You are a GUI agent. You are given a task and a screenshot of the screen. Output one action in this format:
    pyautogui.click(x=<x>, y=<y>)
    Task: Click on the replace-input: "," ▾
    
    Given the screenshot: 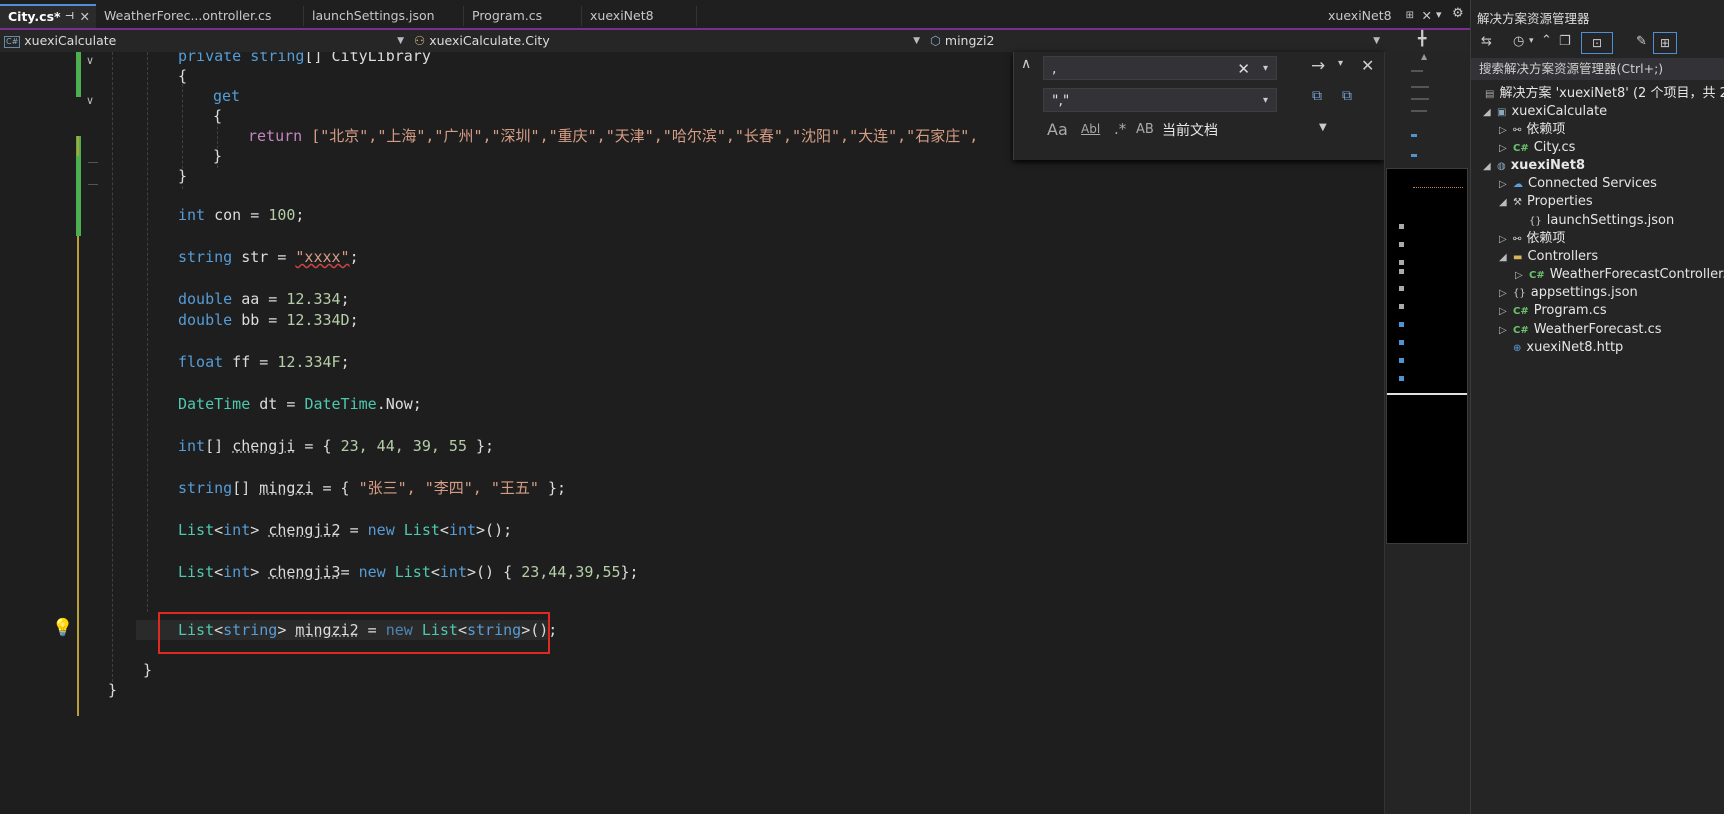 What is the action you would take?
    pyautogui.click(x=1160, y=100)
    